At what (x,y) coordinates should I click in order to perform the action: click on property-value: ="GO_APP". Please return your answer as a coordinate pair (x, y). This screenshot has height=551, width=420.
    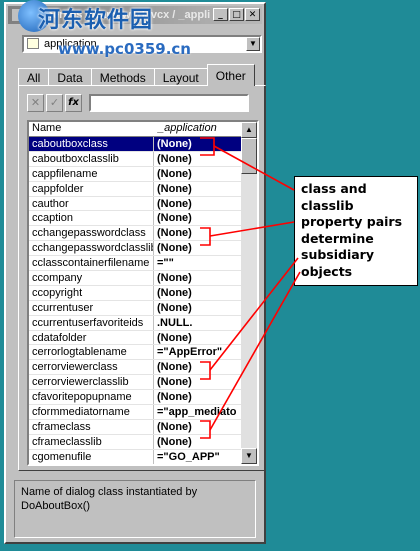
    Looking at the image, I should click on (199, 457).